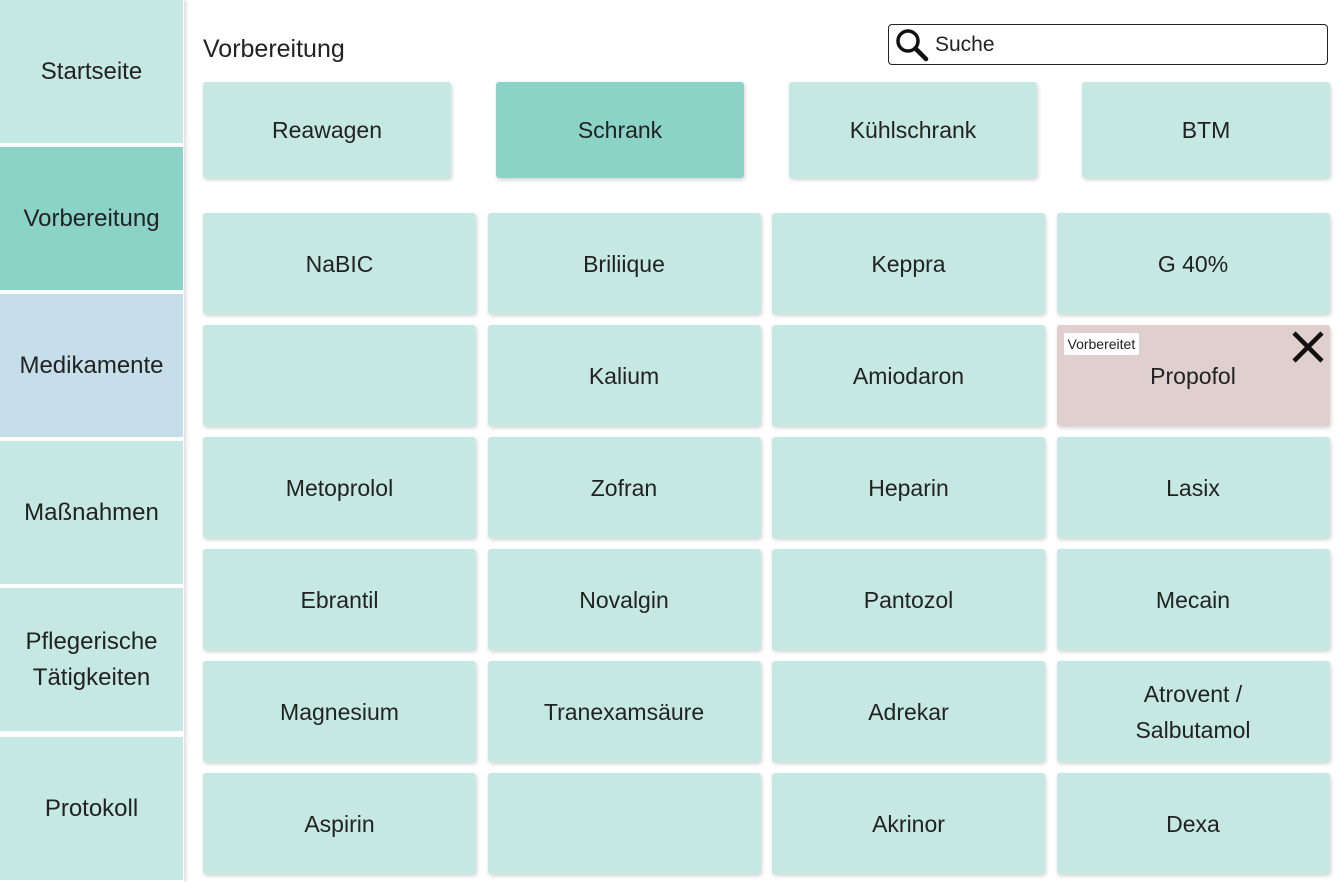 Image resolution: width=1341 pixels, height=882 pixels. Describe the element at coordinates (91, 219) in the screenshot. I see `sidebar-item-vorbereitung: Vorbereitung` at that location.